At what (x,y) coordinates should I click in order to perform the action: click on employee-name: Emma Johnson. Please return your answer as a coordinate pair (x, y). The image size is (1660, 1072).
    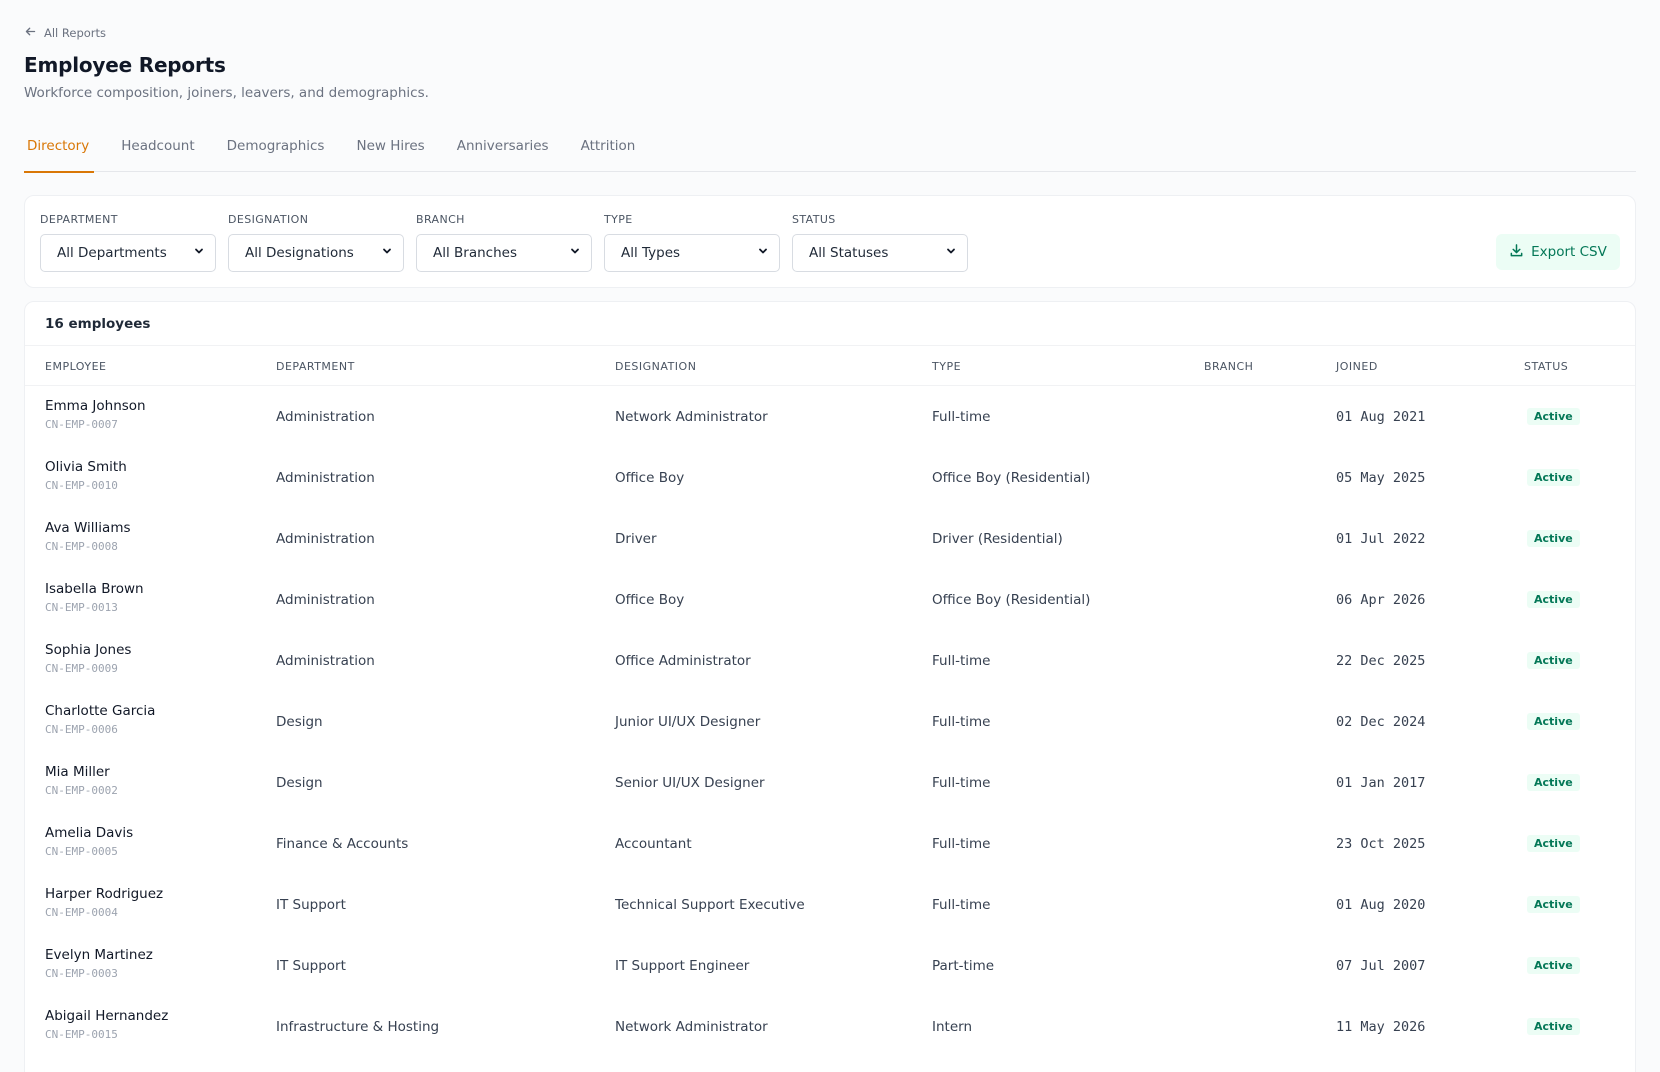
    Looking at the image, I should click on (95, 406).